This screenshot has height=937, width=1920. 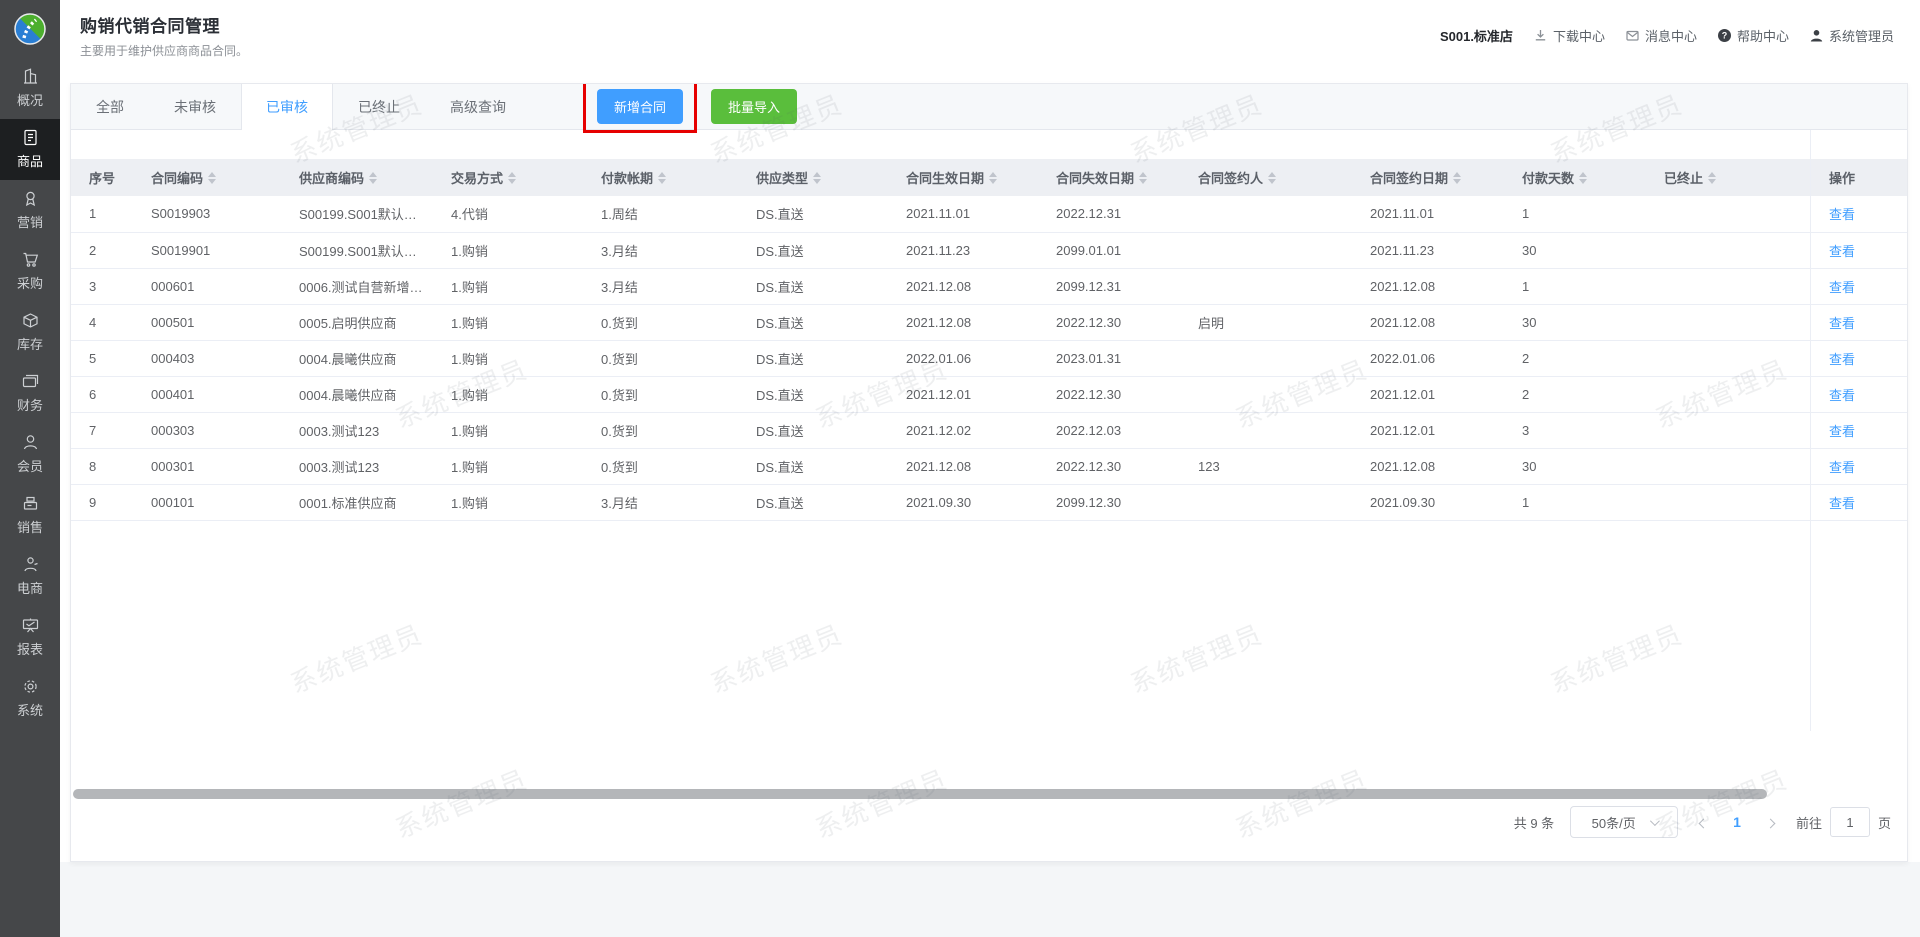 I want to click on column-header-signer: 合同签约人, so click(x=1266, y=177).